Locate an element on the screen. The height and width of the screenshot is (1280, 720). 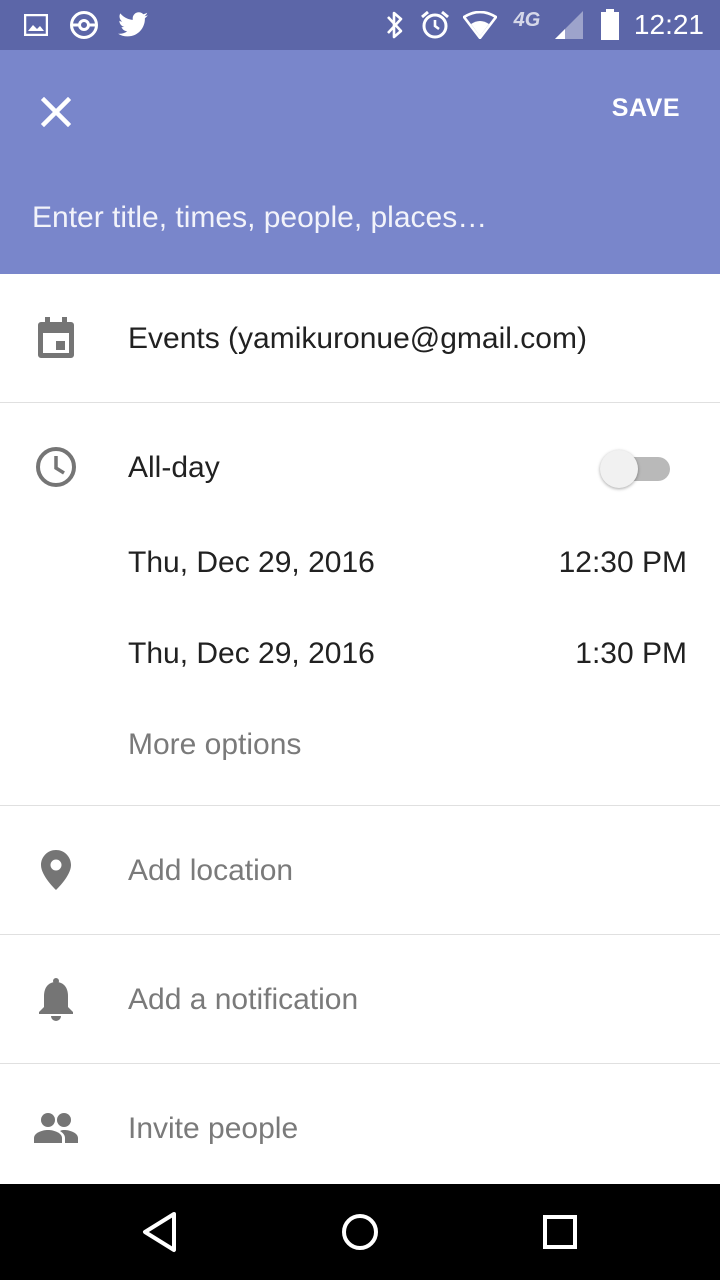
toggle-thumb is located at coordinates (619, 469).